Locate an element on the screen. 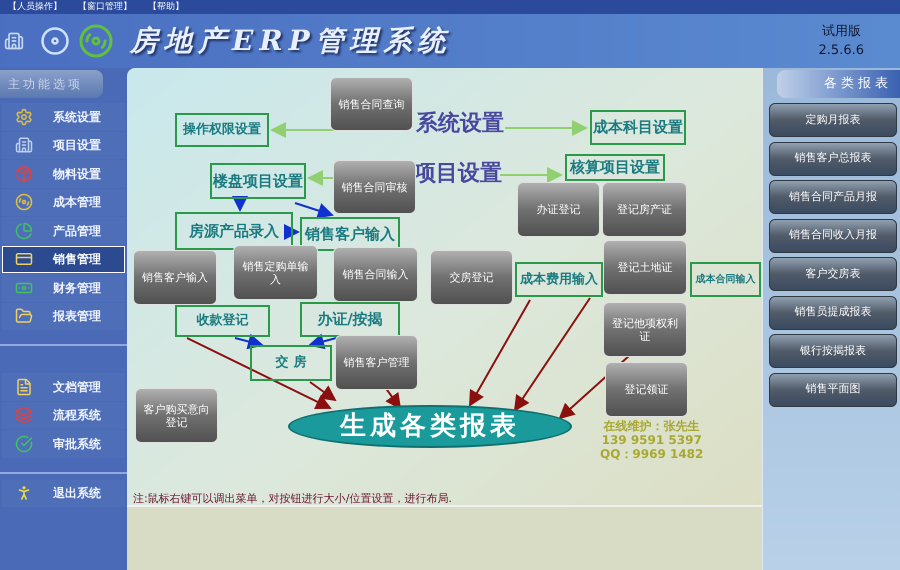  function-button: 登记领证 is located at coordinates (646, 389).